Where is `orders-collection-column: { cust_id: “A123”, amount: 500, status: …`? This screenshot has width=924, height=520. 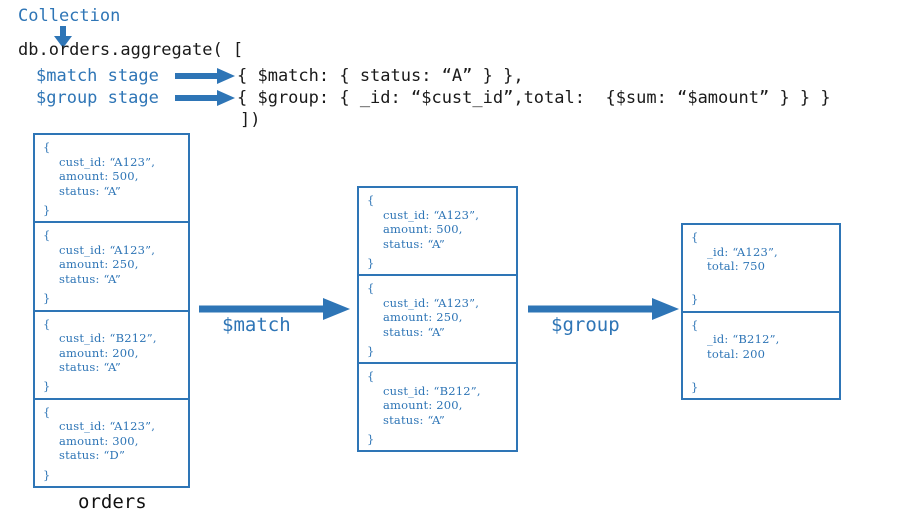
orders-collection-column: { cust_id: “A123”, amount: 500, status: … is located at coordinates (111, 310).